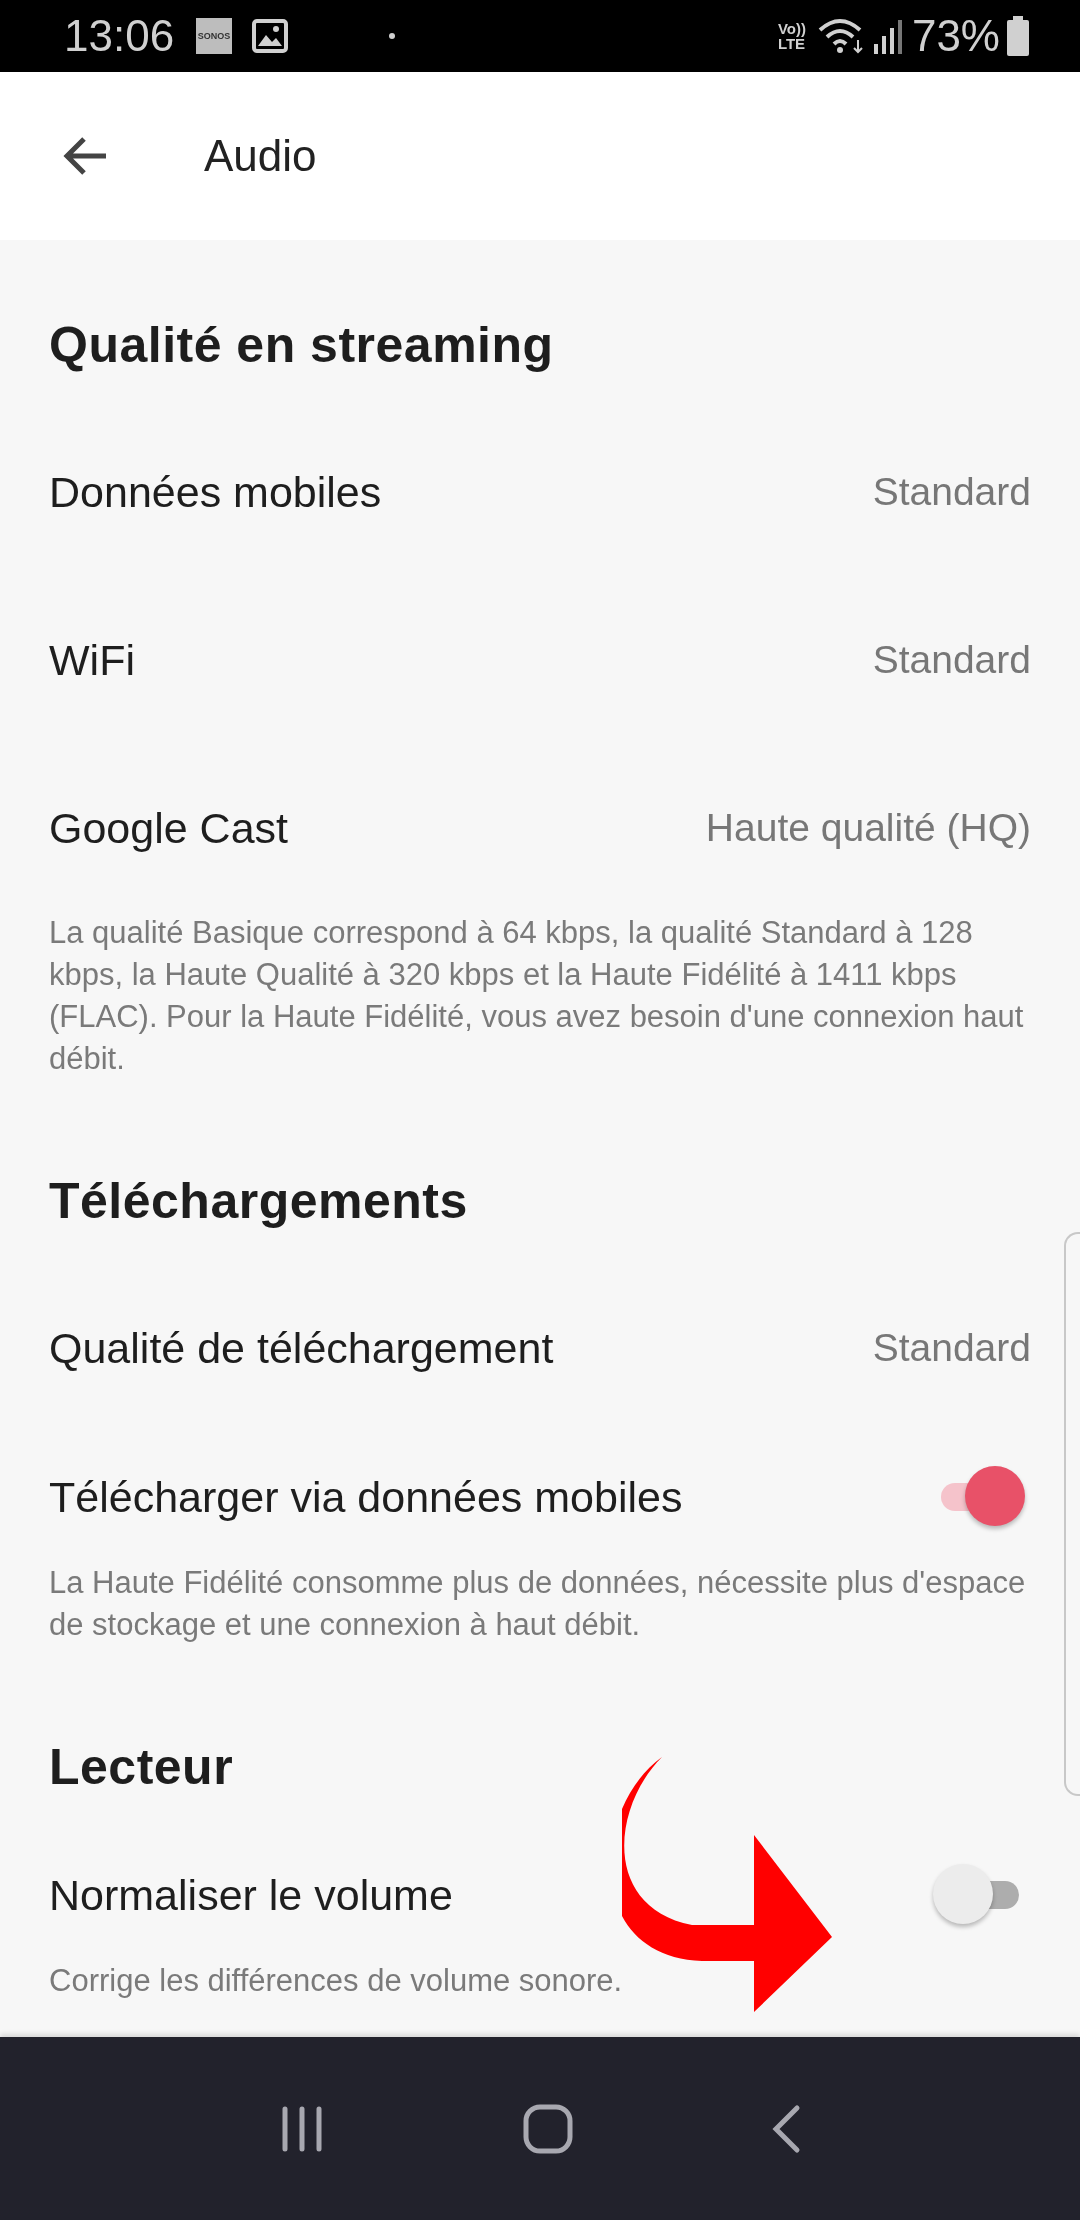 The image size is (1080, 2220). I want to click on battery-icon, so click(1018, 36).